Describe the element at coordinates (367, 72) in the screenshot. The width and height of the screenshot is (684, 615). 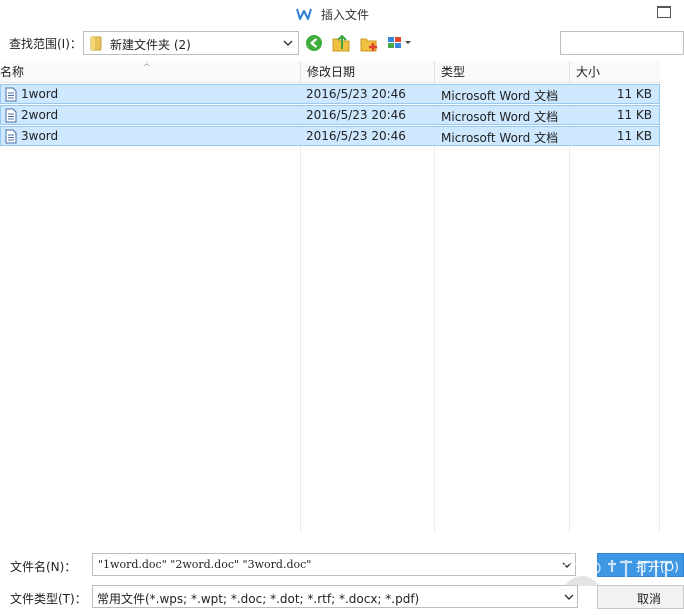
I see `column-header-date: 修改日期` at that location.